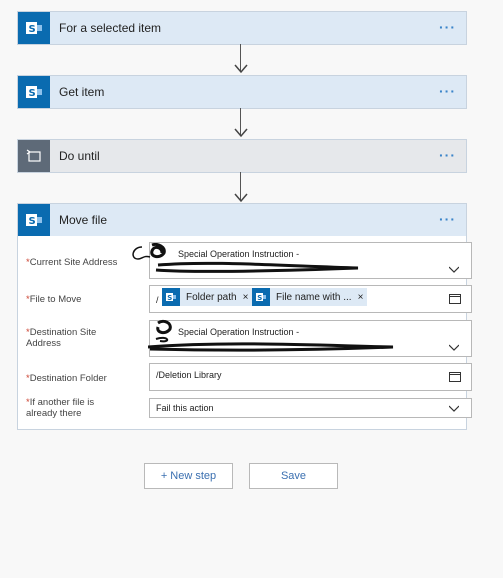  I want to click on file-to-move-label: *File to Move, so click(54, 299).